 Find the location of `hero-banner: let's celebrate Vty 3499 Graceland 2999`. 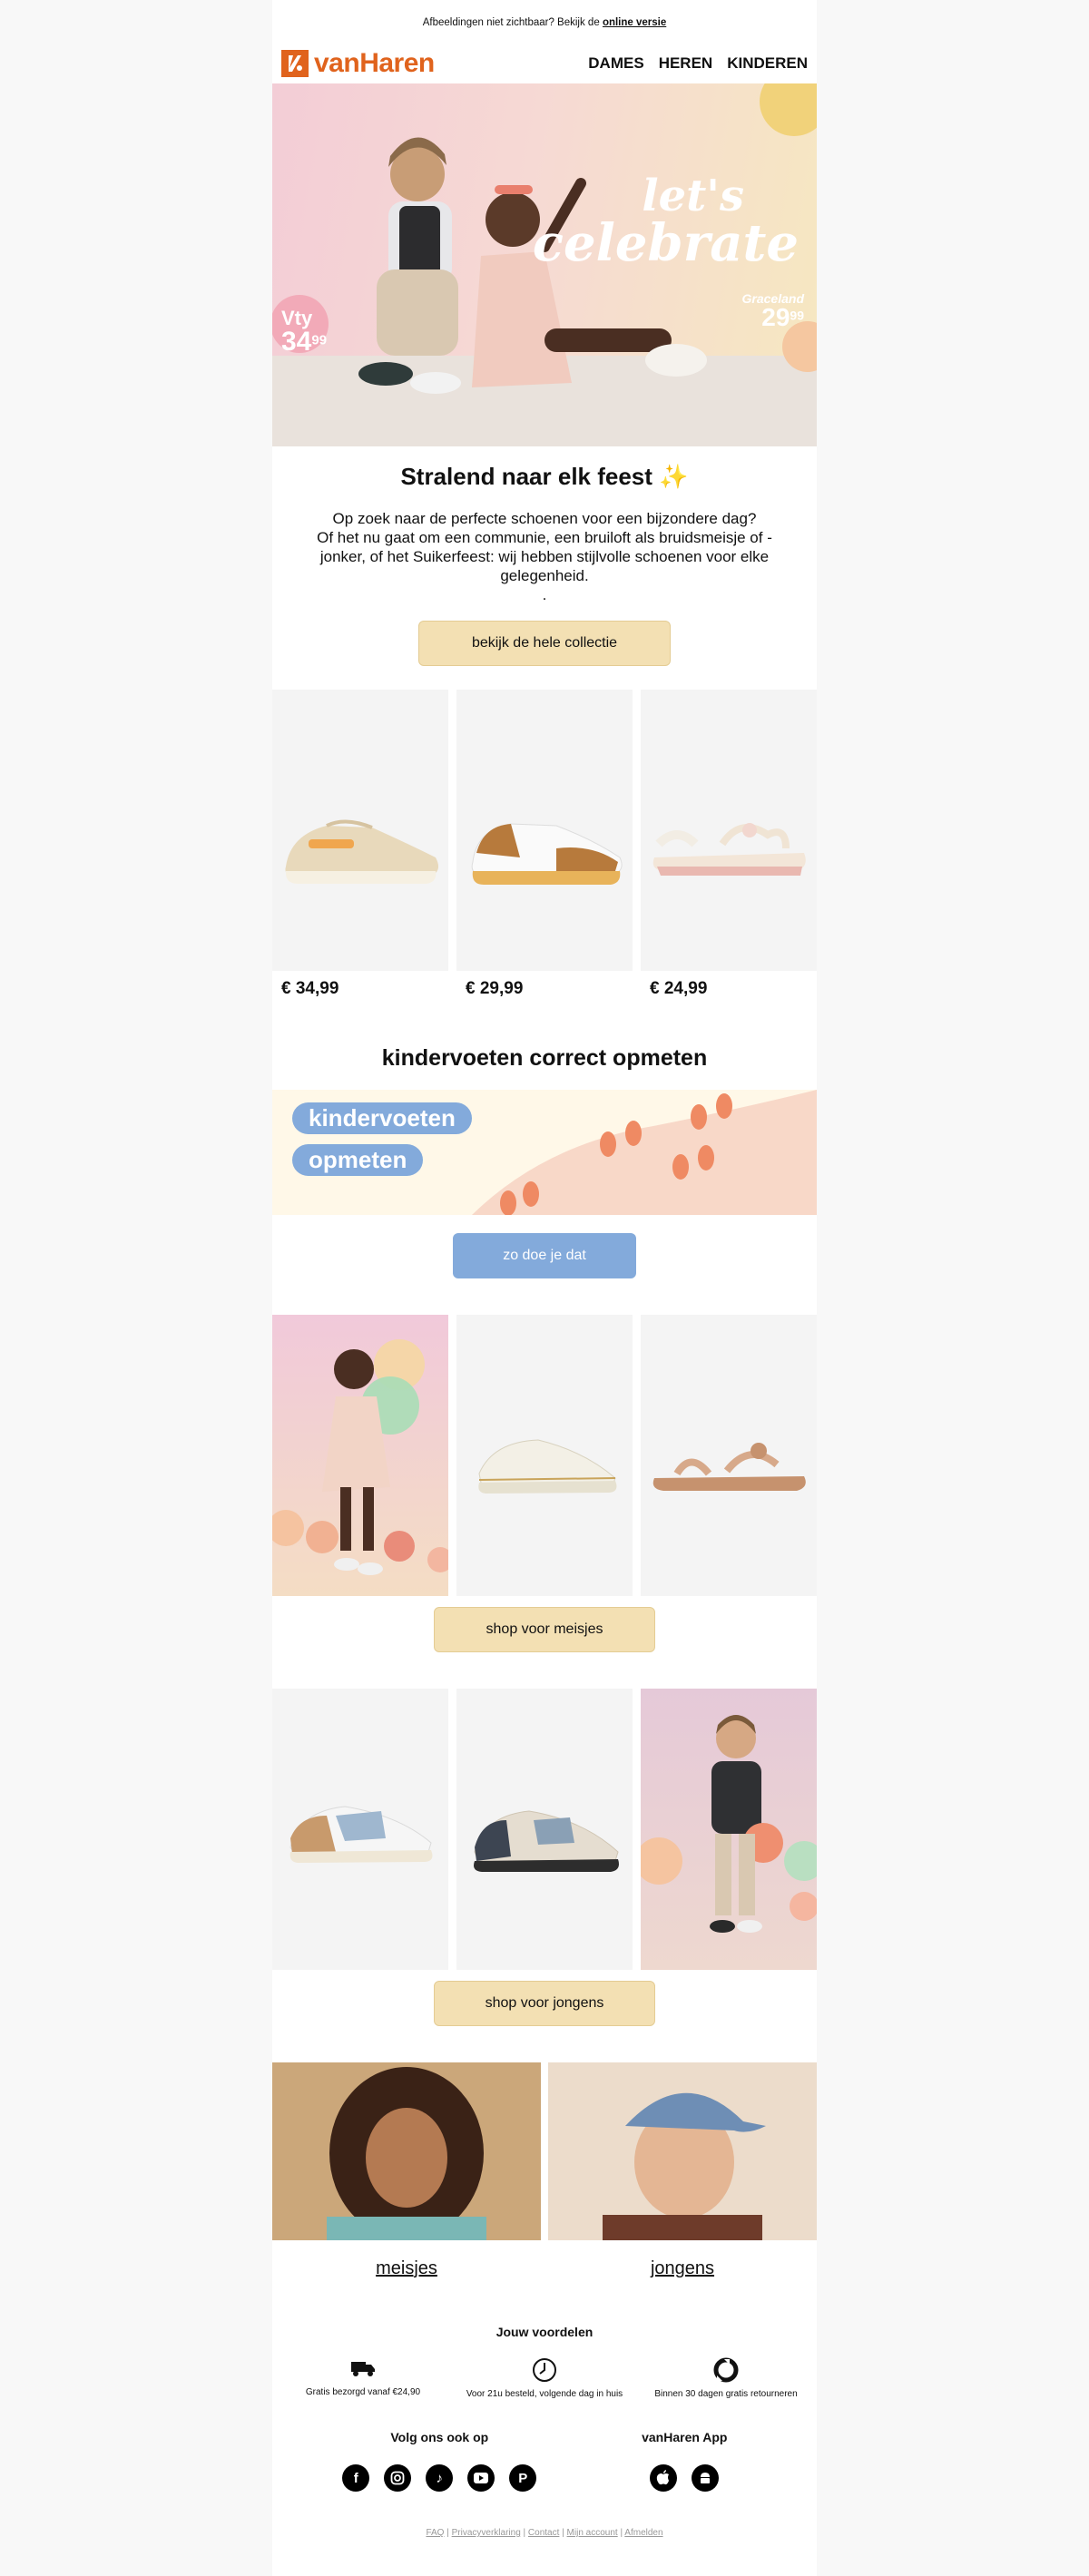

hero-banner: let's celebrate Vty 3499 Graceland 2999 is located at coordinates (544, 264).